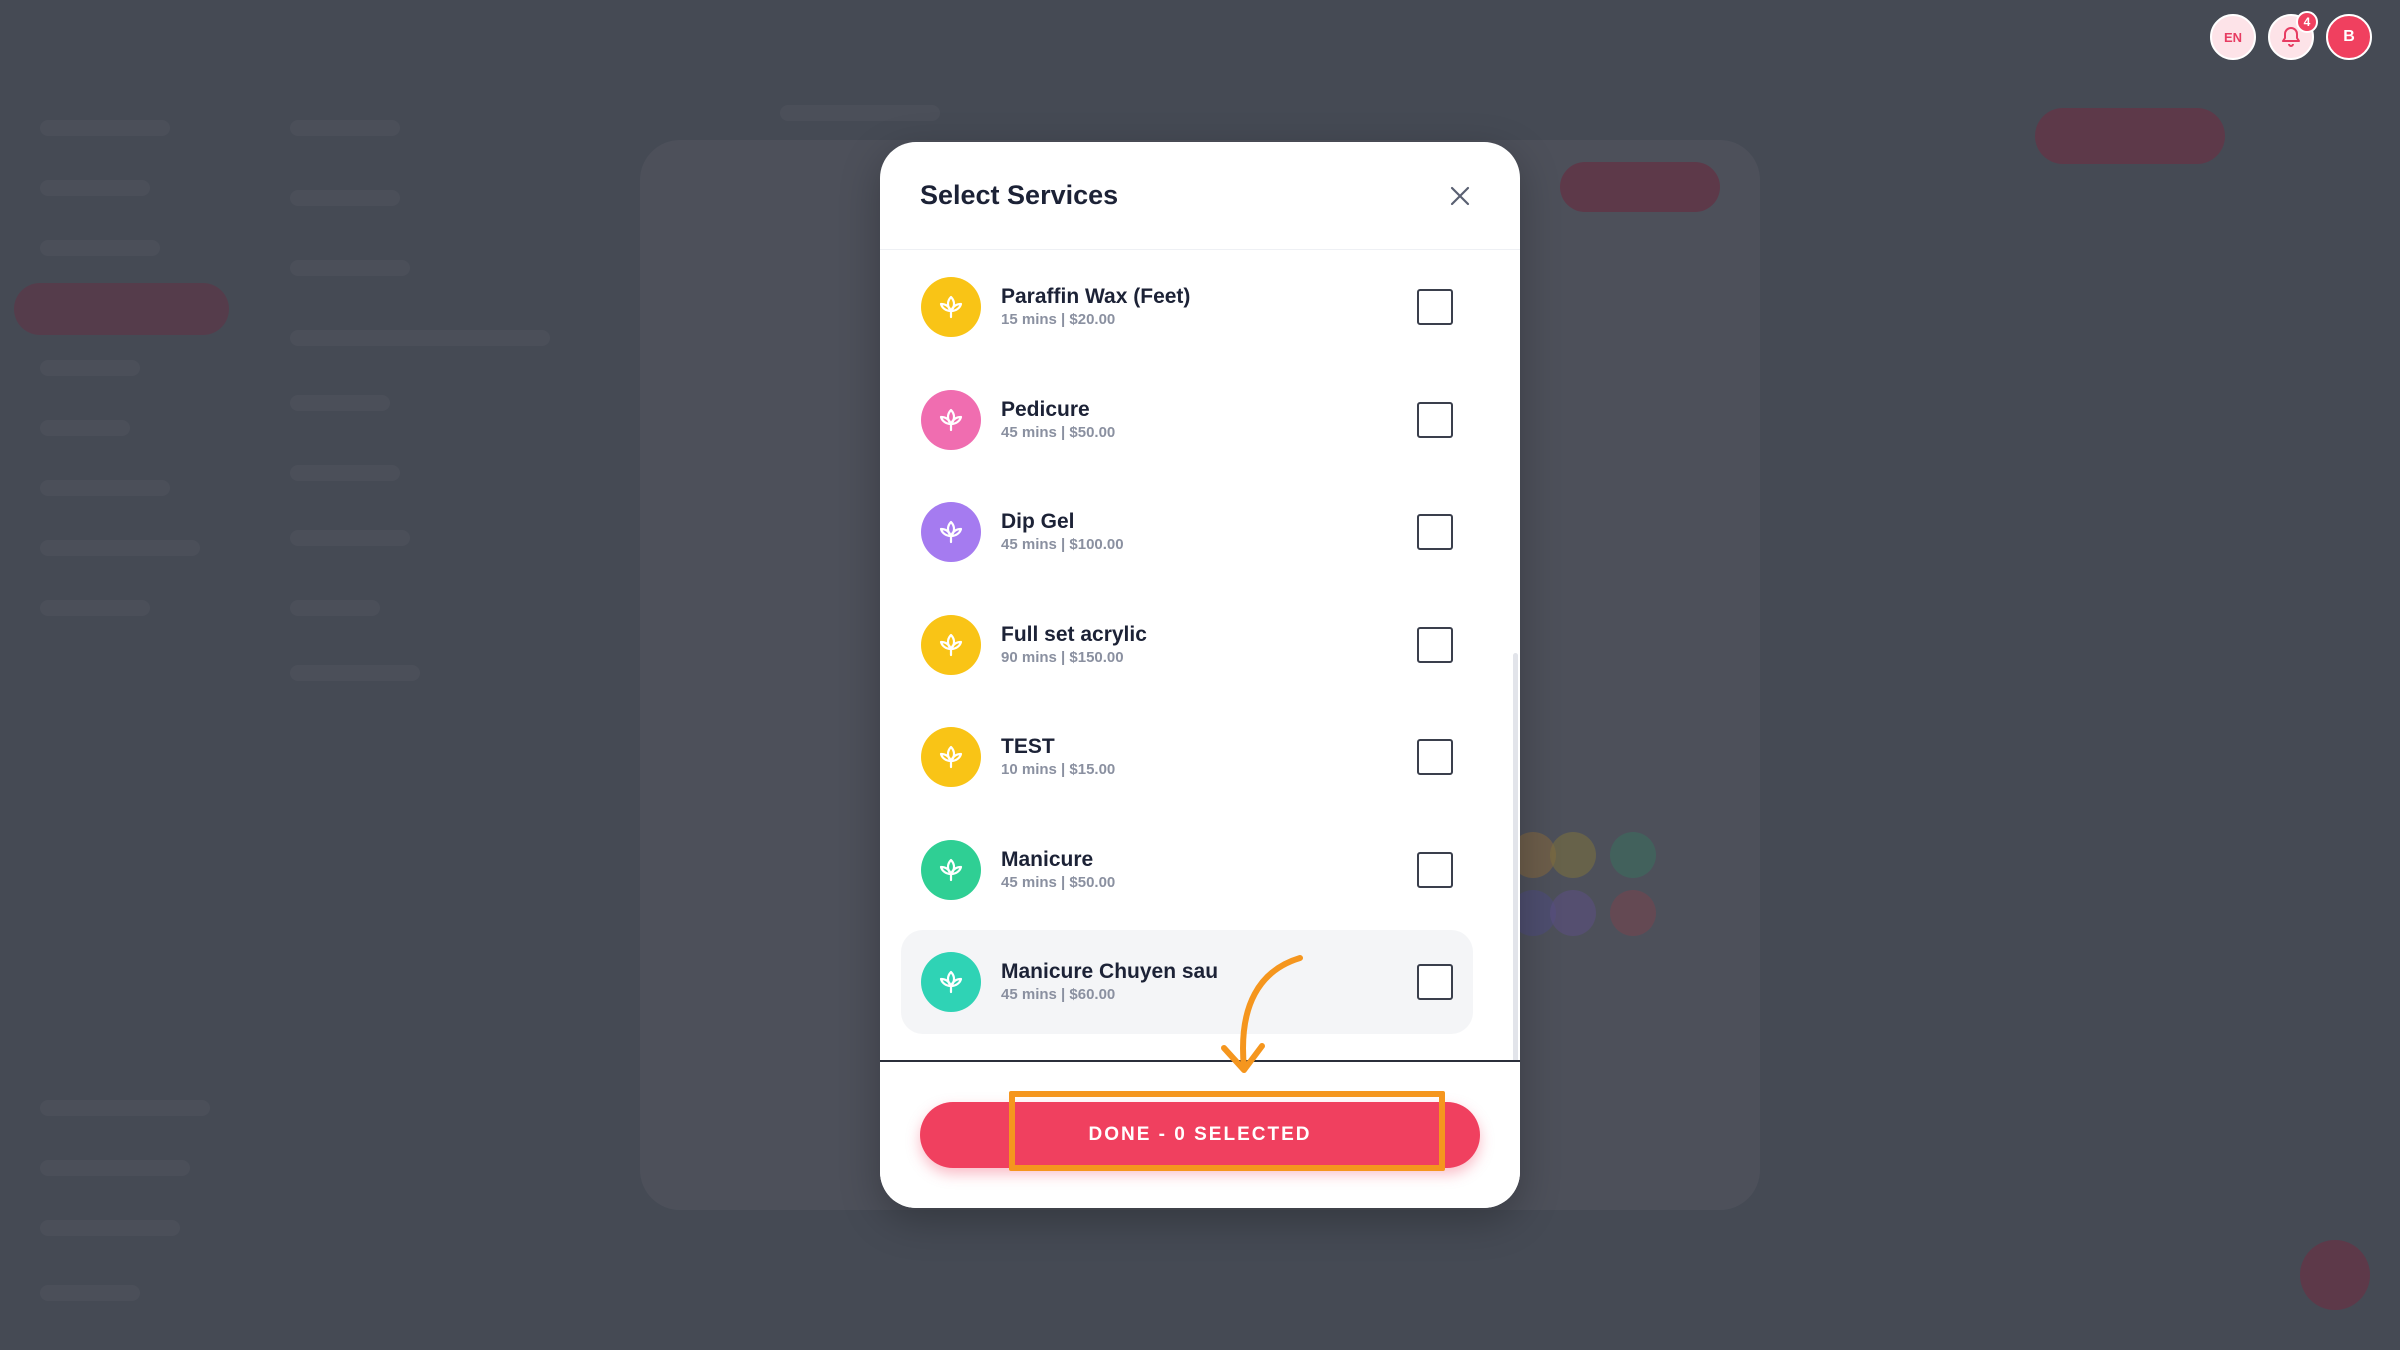  I want to click on close-icon, so click(1460, 195).